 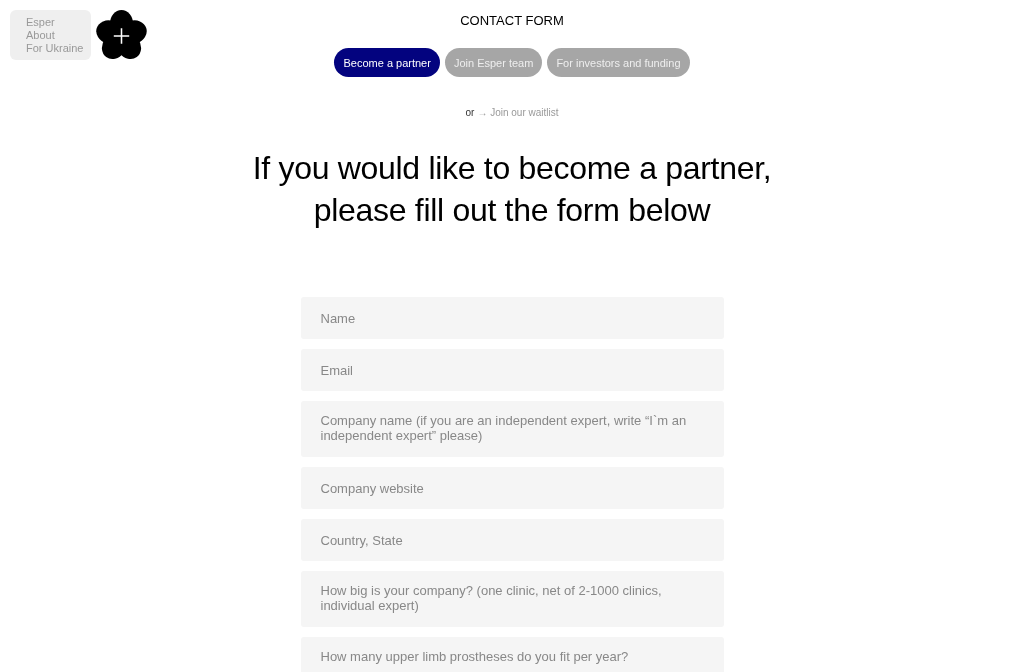 I want to click on form-tab: Join Esper team, so click(x=493, y=62).